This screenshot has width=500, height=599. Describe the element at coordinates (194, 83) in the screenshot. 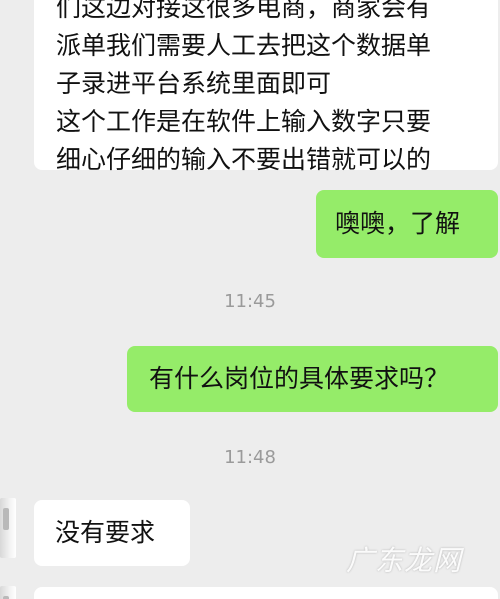

I see `message-line: 子录进平台系统里面即可` at that location.